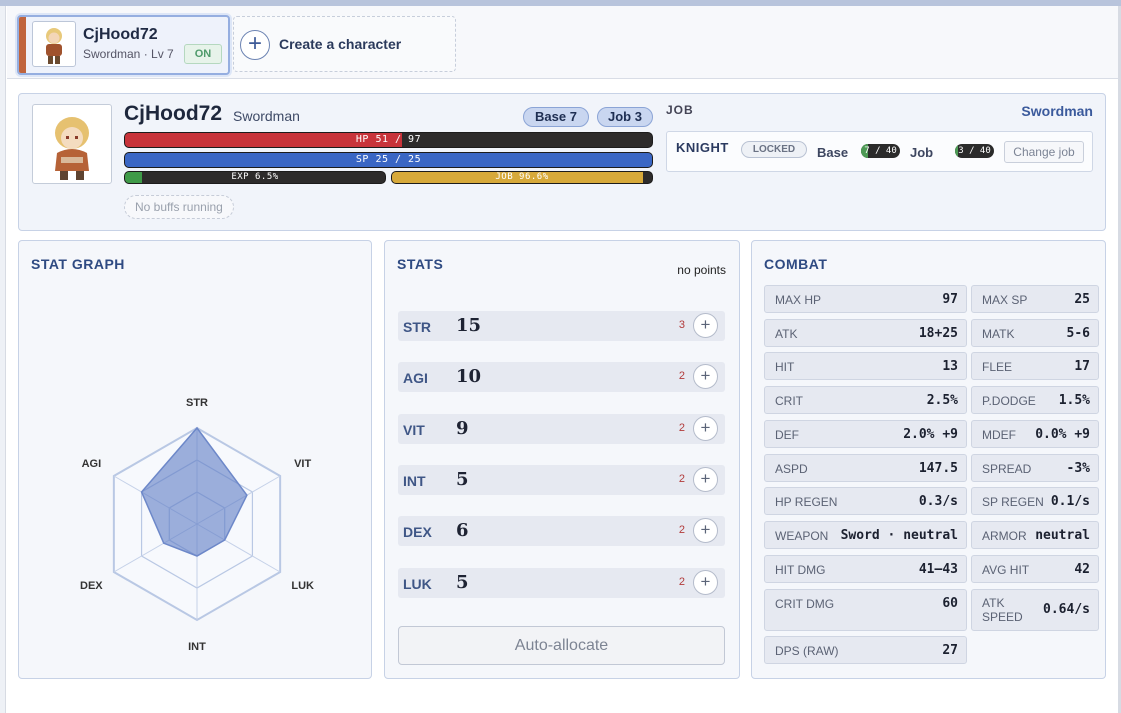 This screenshot has height=713, width=1121. Describe the element at coordinates (938, 468) in the screenshot. I see `combat-value: 147.5` at that location.